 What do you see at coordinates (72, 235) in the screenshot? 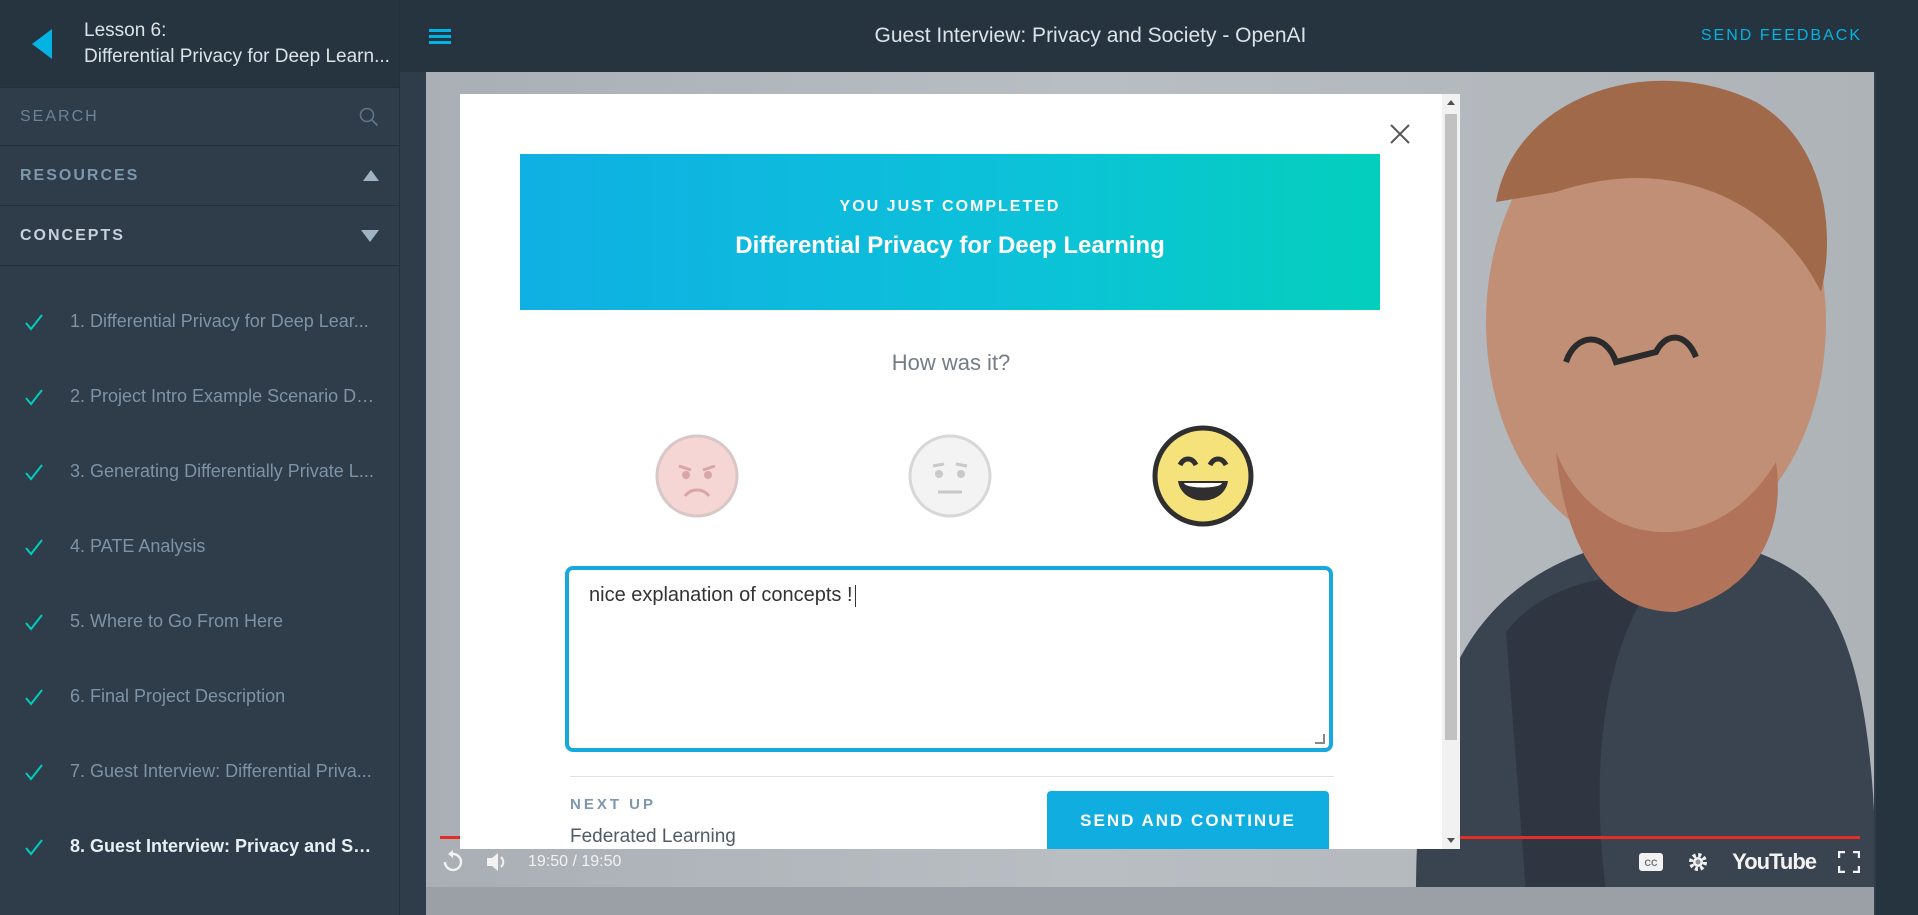
I see `concepts-label: CONCEPTS` at bounding box center [72, 235].